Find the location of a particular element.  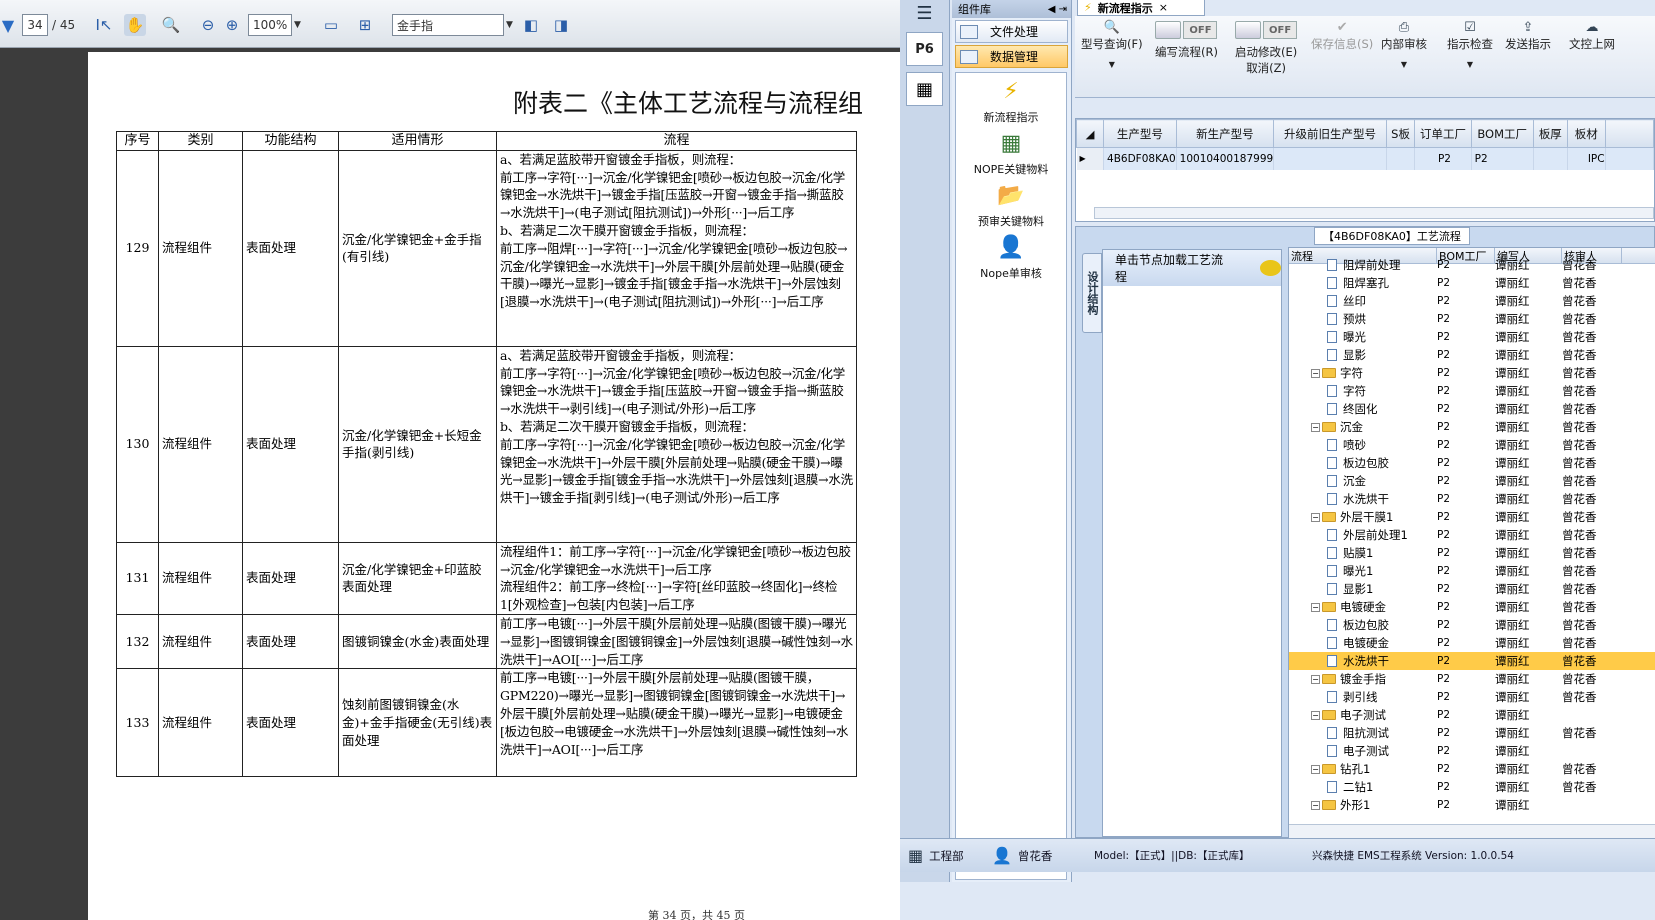

tree-node: − 电子测试 is located at coordinates (1363, 715).